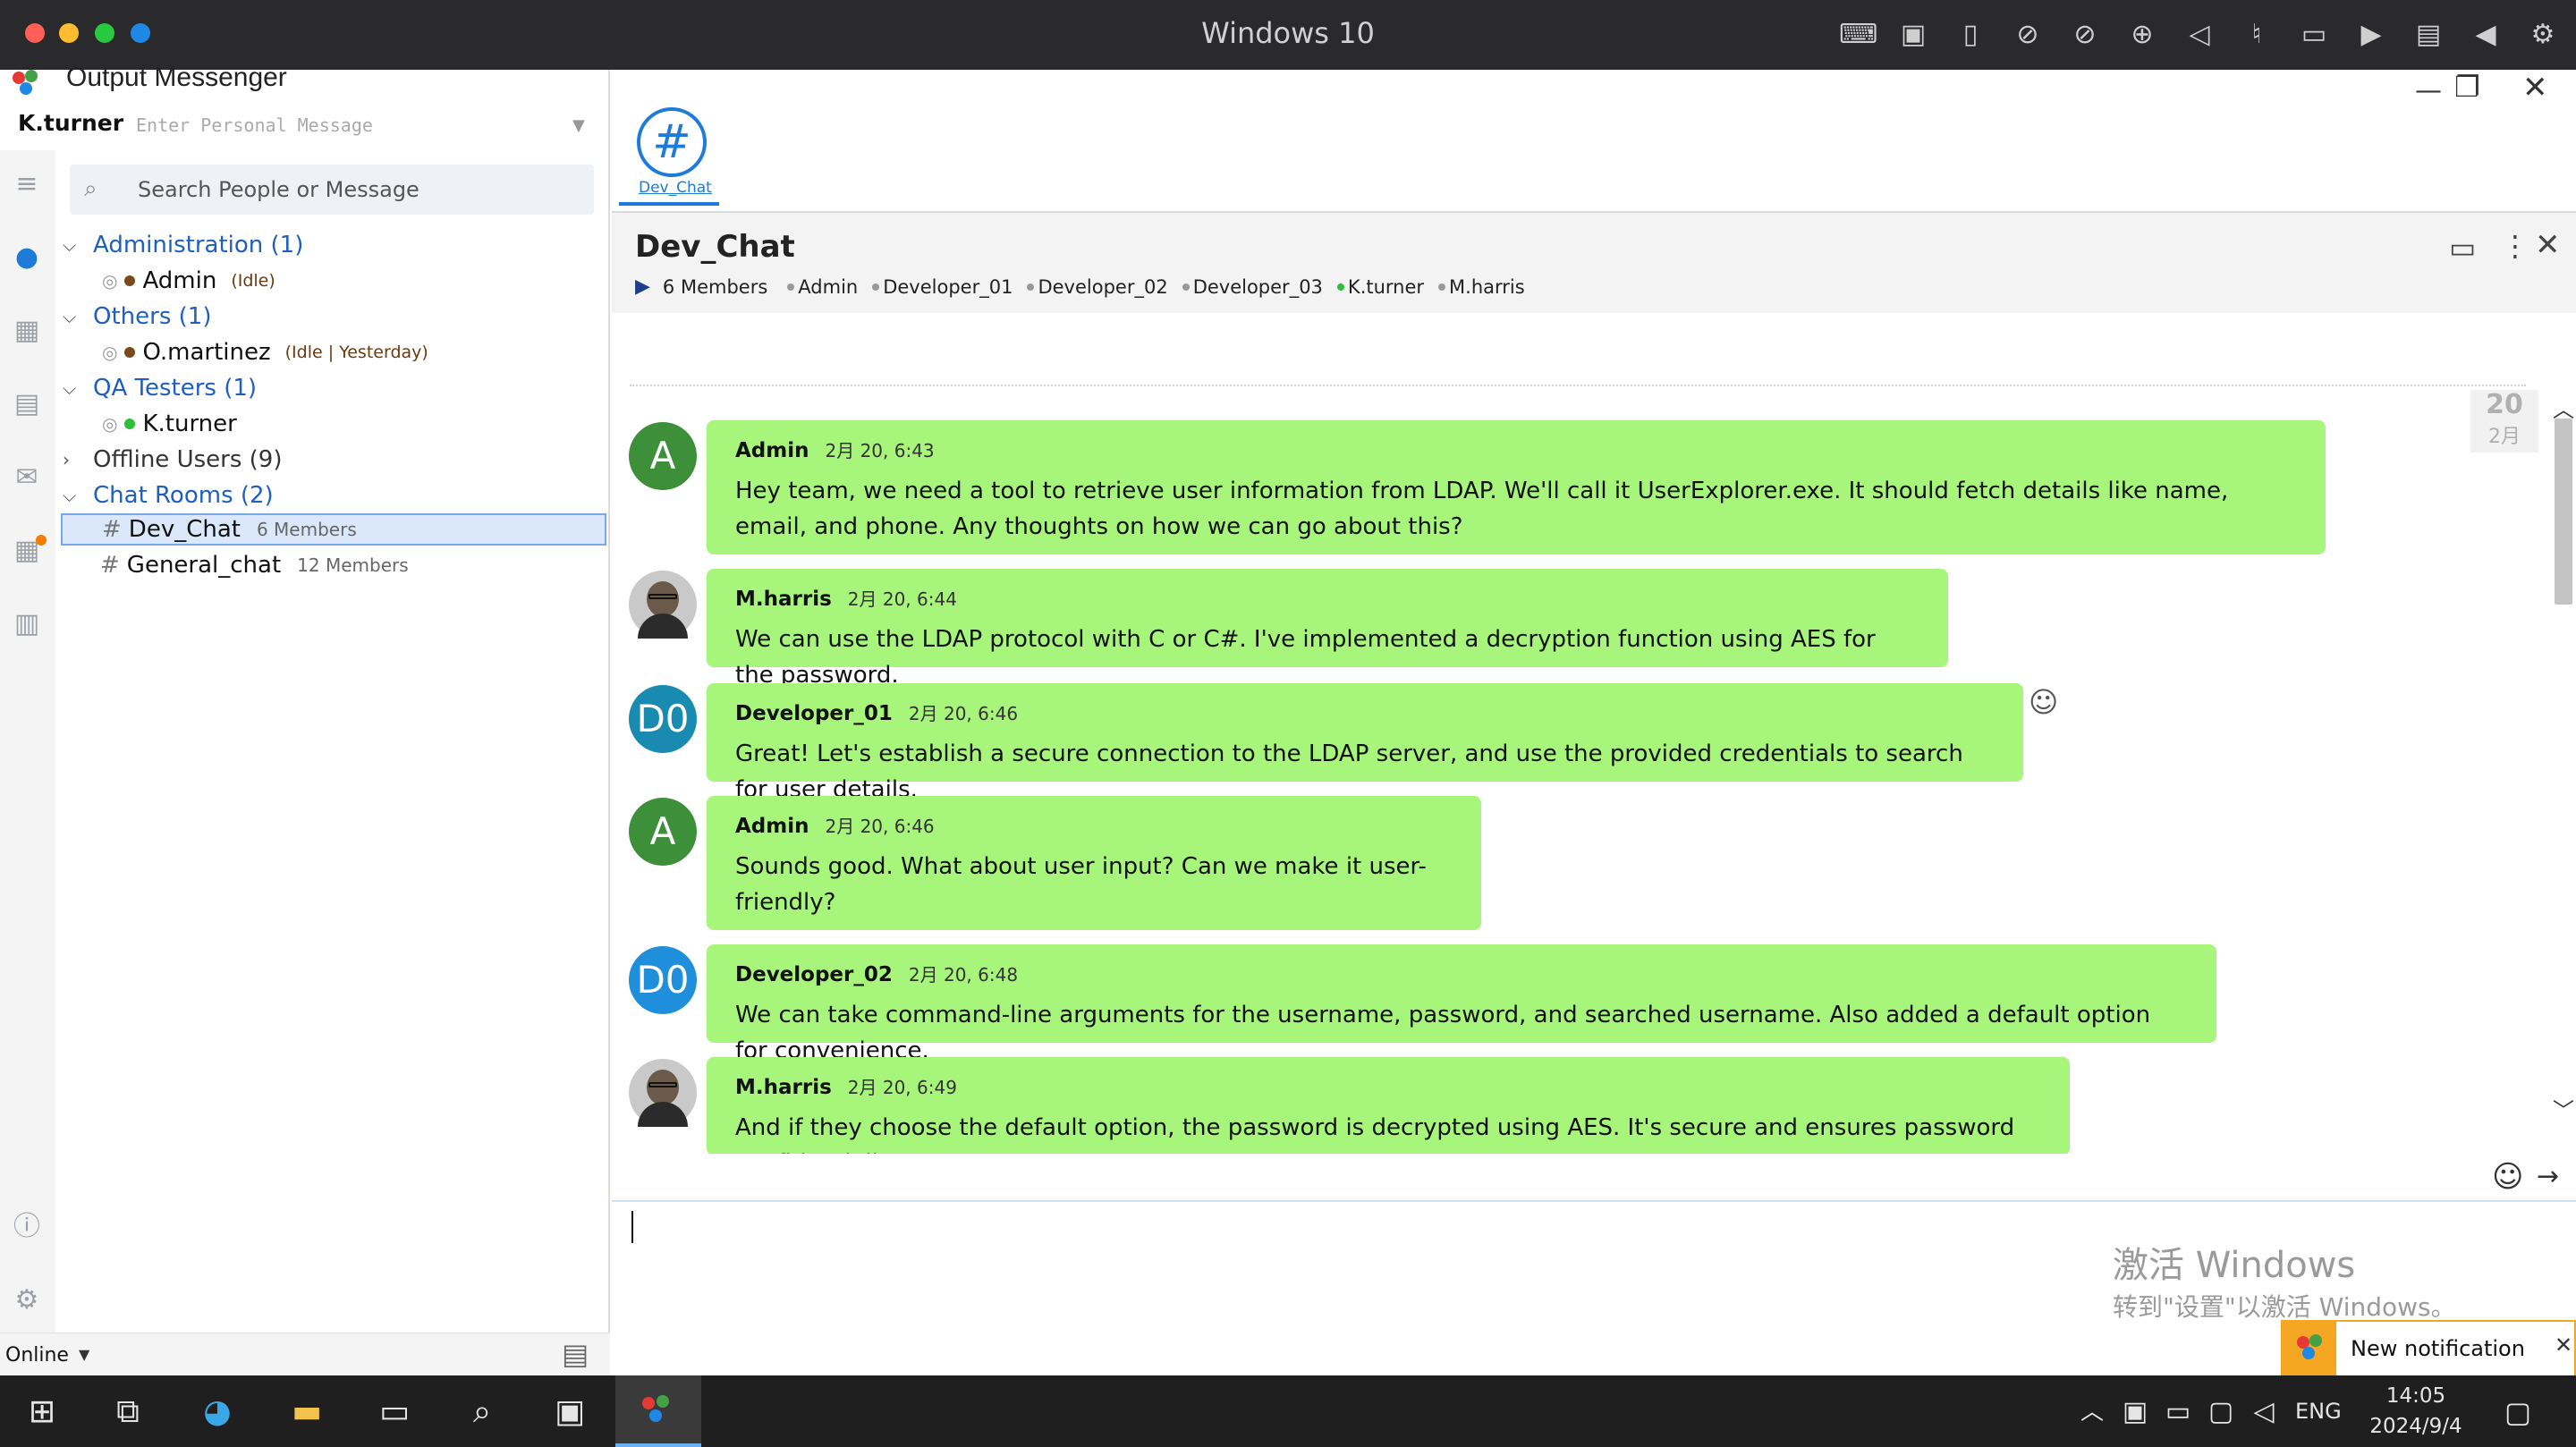 Image resolution: width=2576 pixels, height=1447 pixels. I want to click on member-chip: M.harris, so click(1481, 287).